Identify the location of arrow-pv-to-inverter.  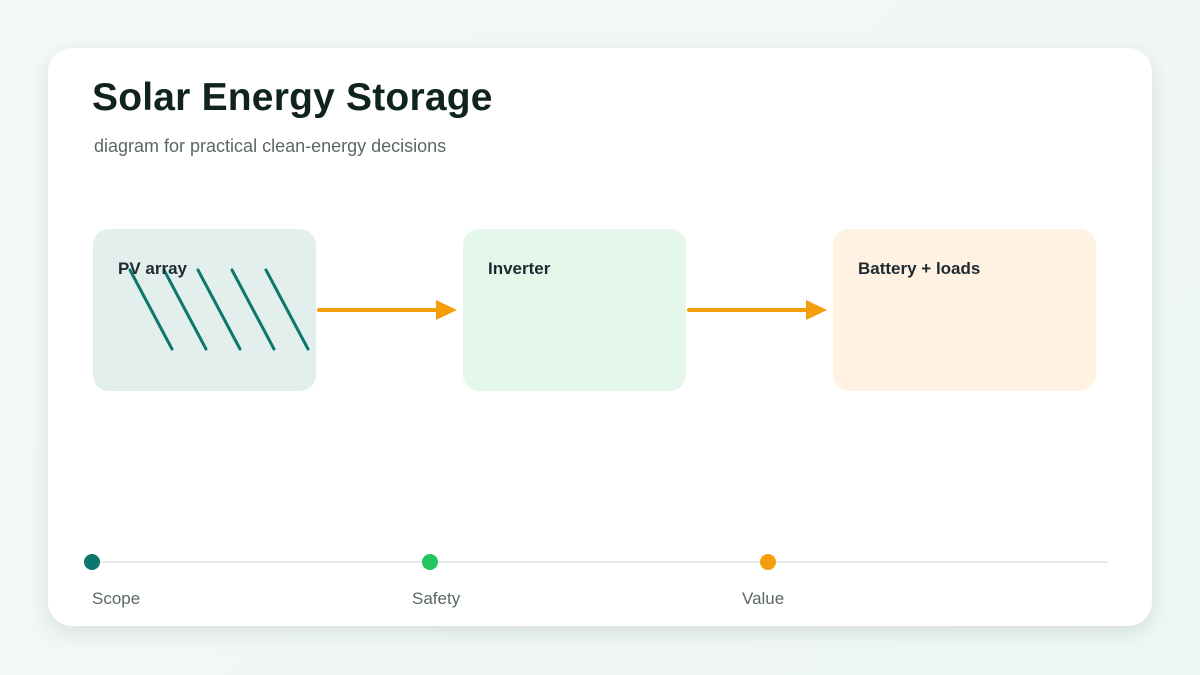
(387, 310).